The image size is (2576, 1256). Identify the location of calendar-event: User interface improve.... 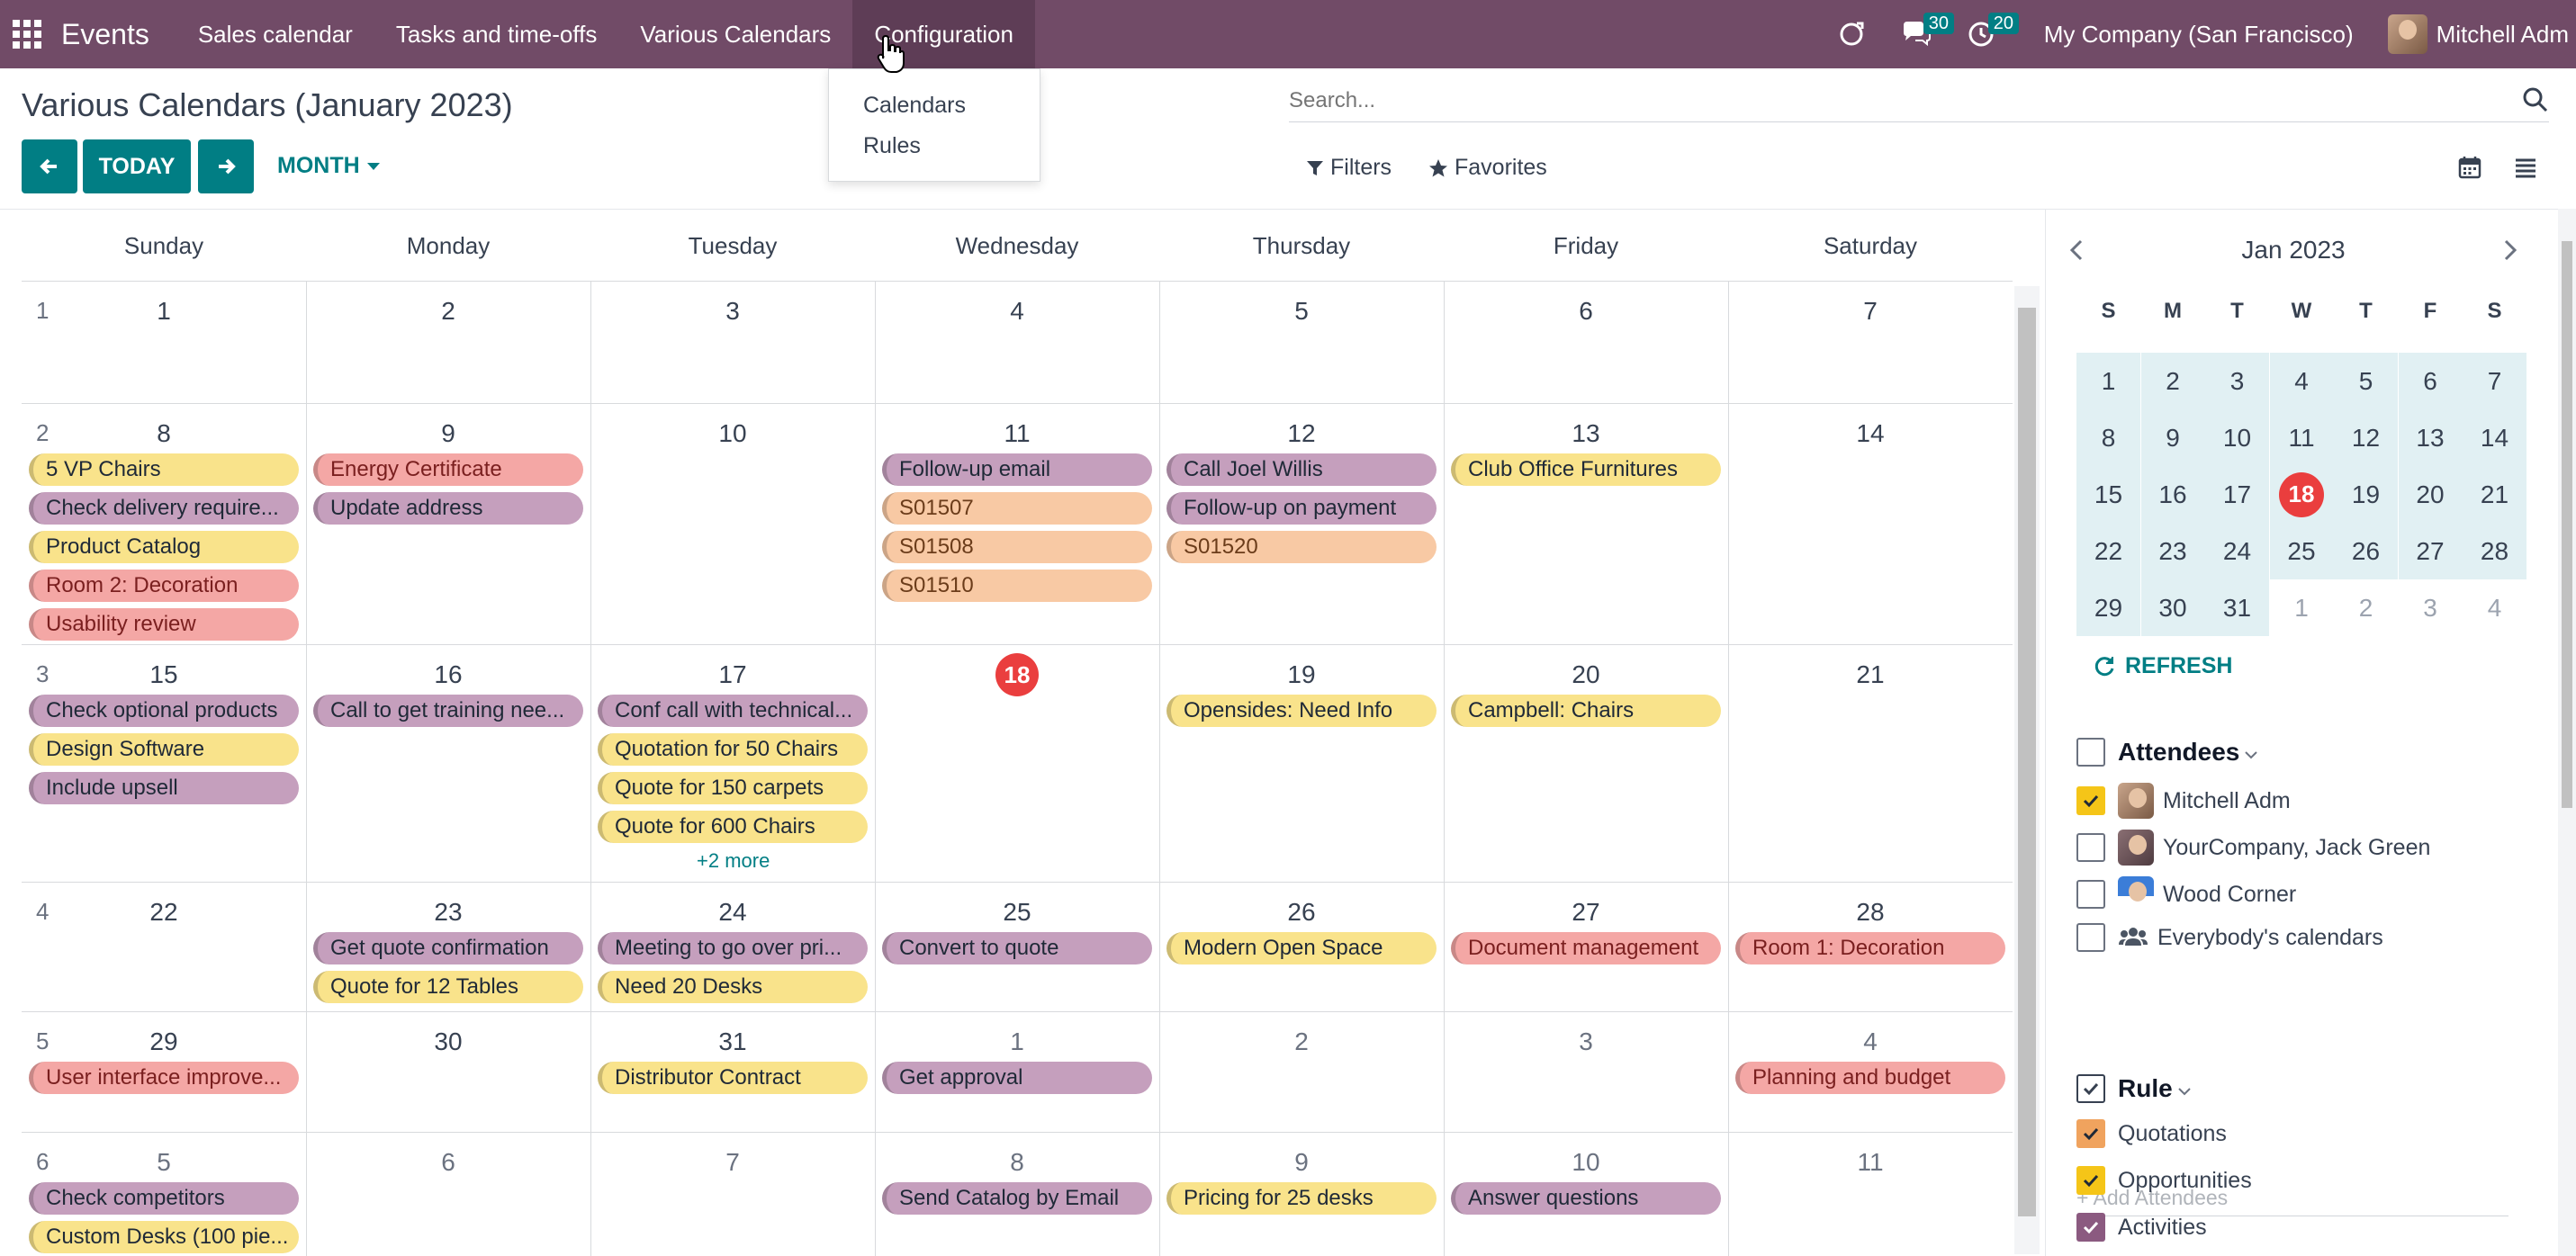
(164, 1078).